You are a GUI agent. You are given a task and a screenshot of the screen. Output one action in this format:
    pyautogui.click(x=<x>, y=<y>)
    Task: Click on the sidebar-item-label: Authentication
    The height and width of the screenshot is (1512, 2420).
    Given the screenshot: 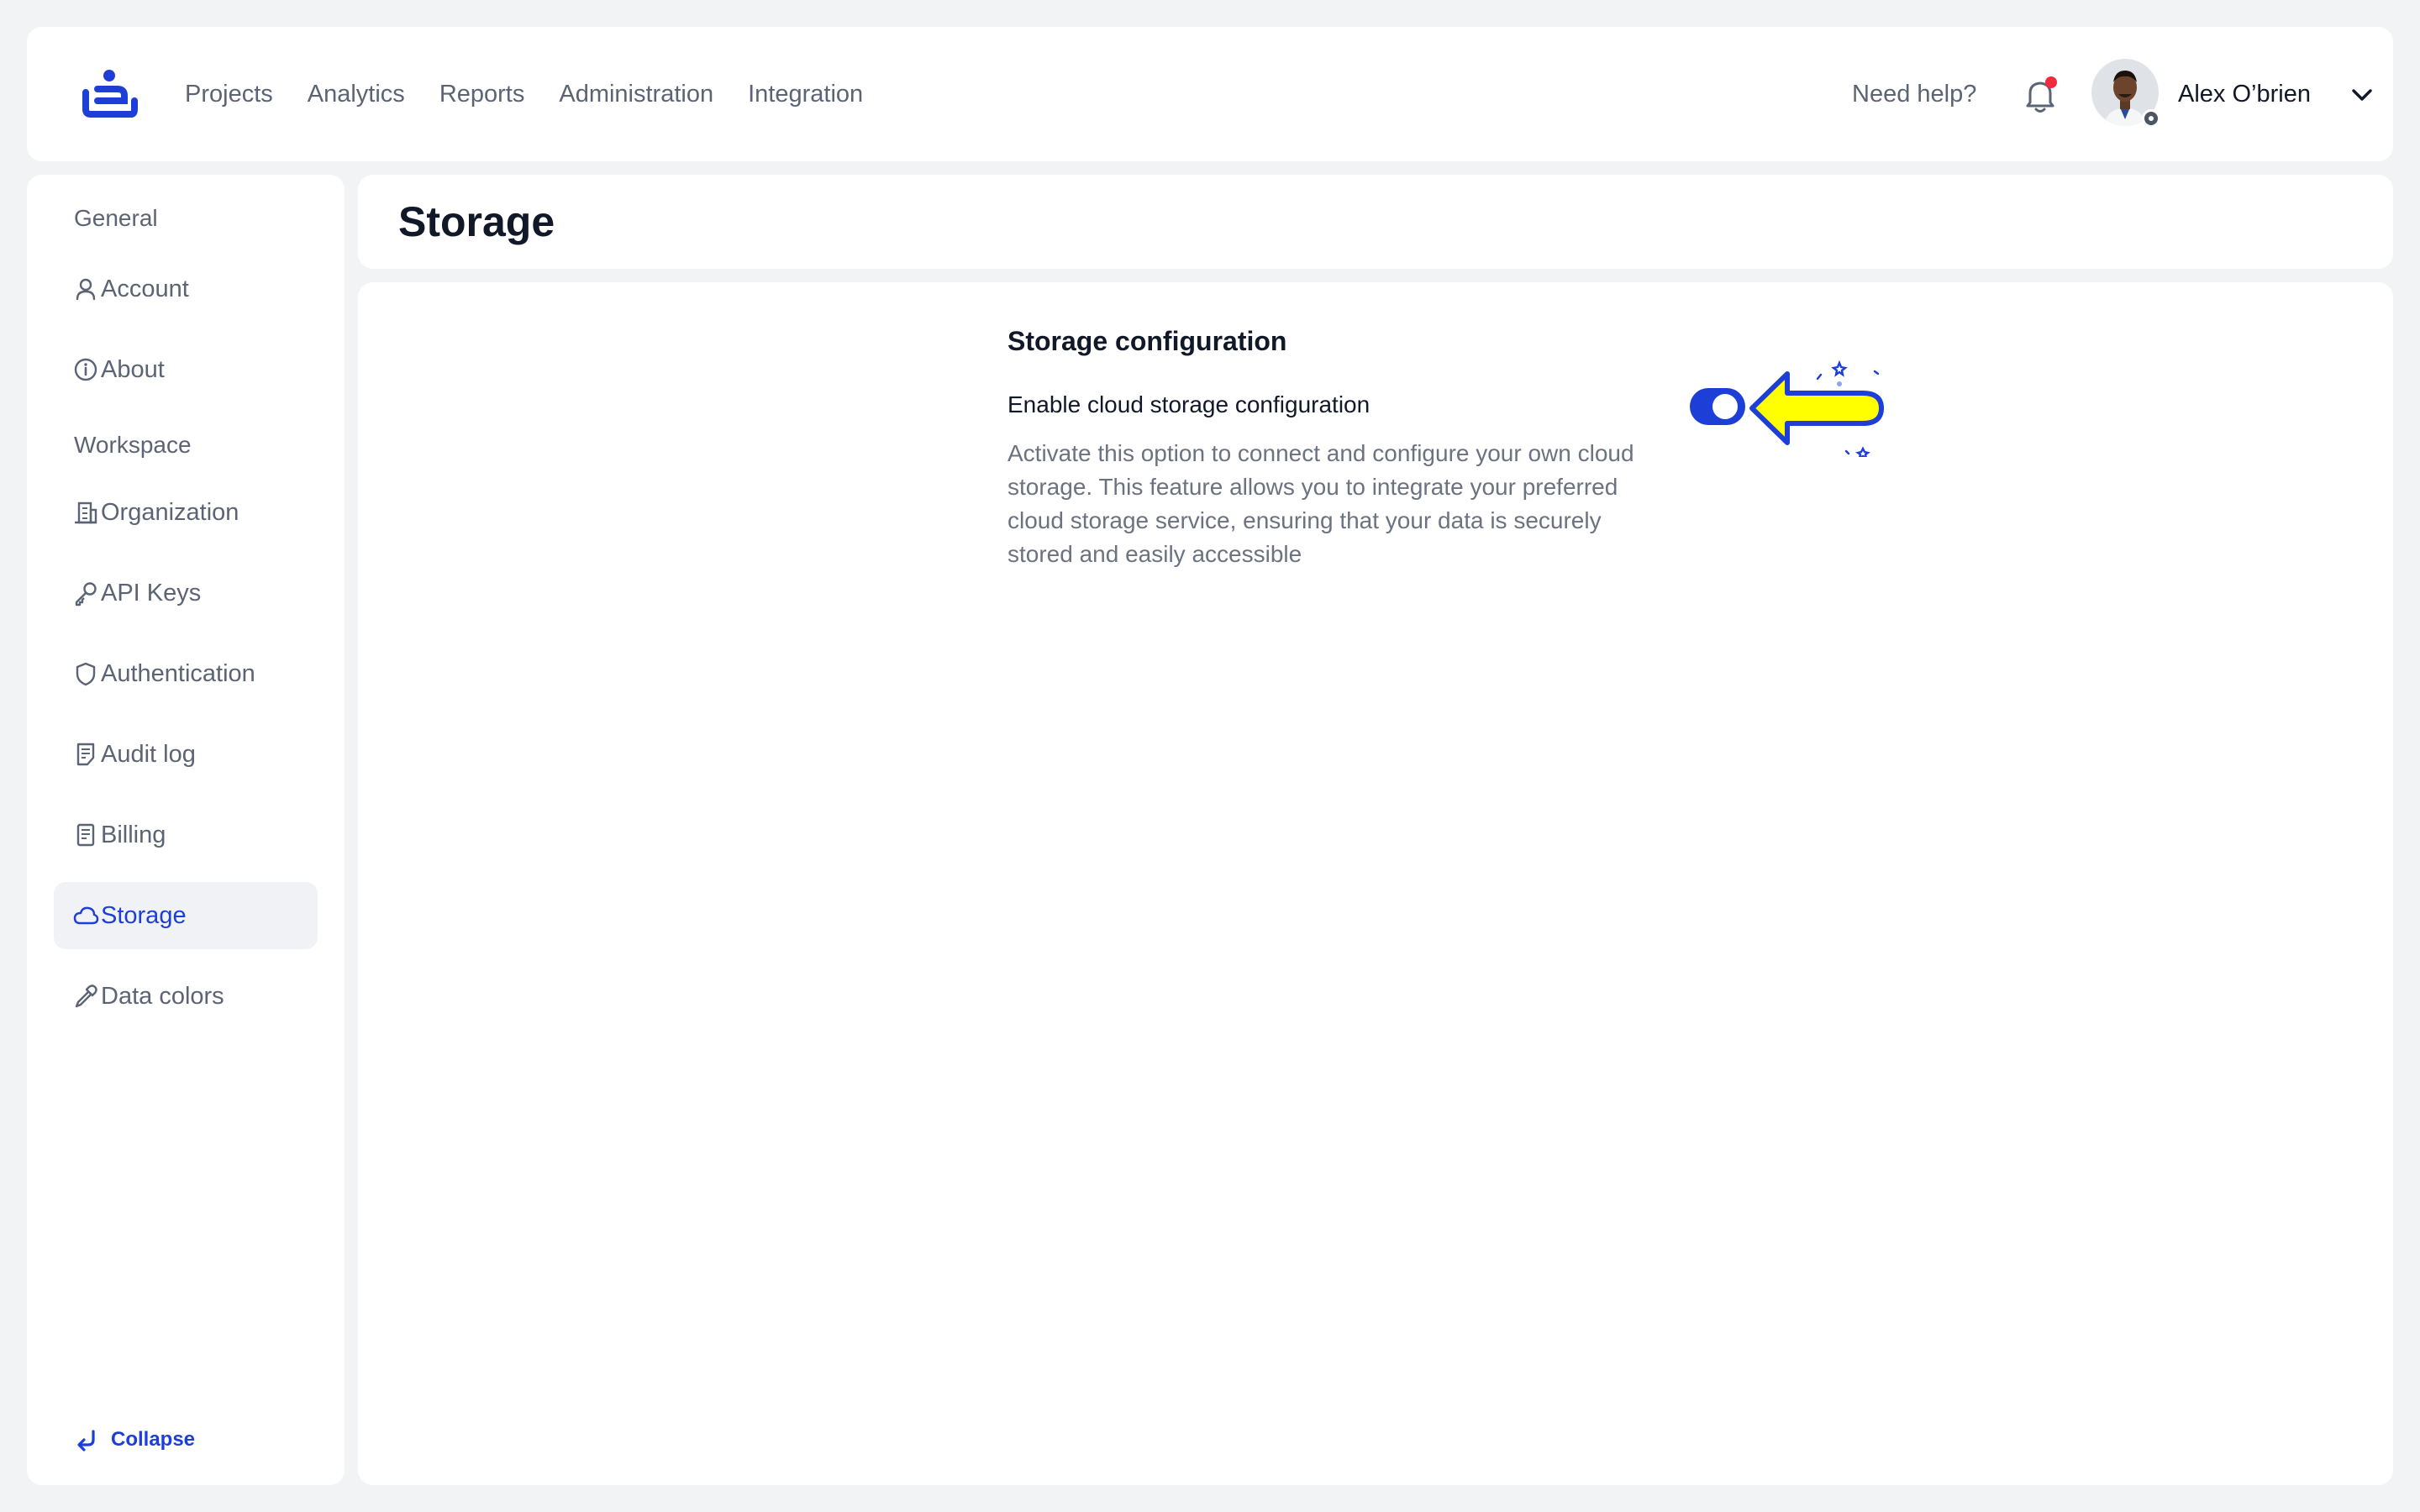 What is the action you would take?
    pyautogui.click(x=178, y=673)
    